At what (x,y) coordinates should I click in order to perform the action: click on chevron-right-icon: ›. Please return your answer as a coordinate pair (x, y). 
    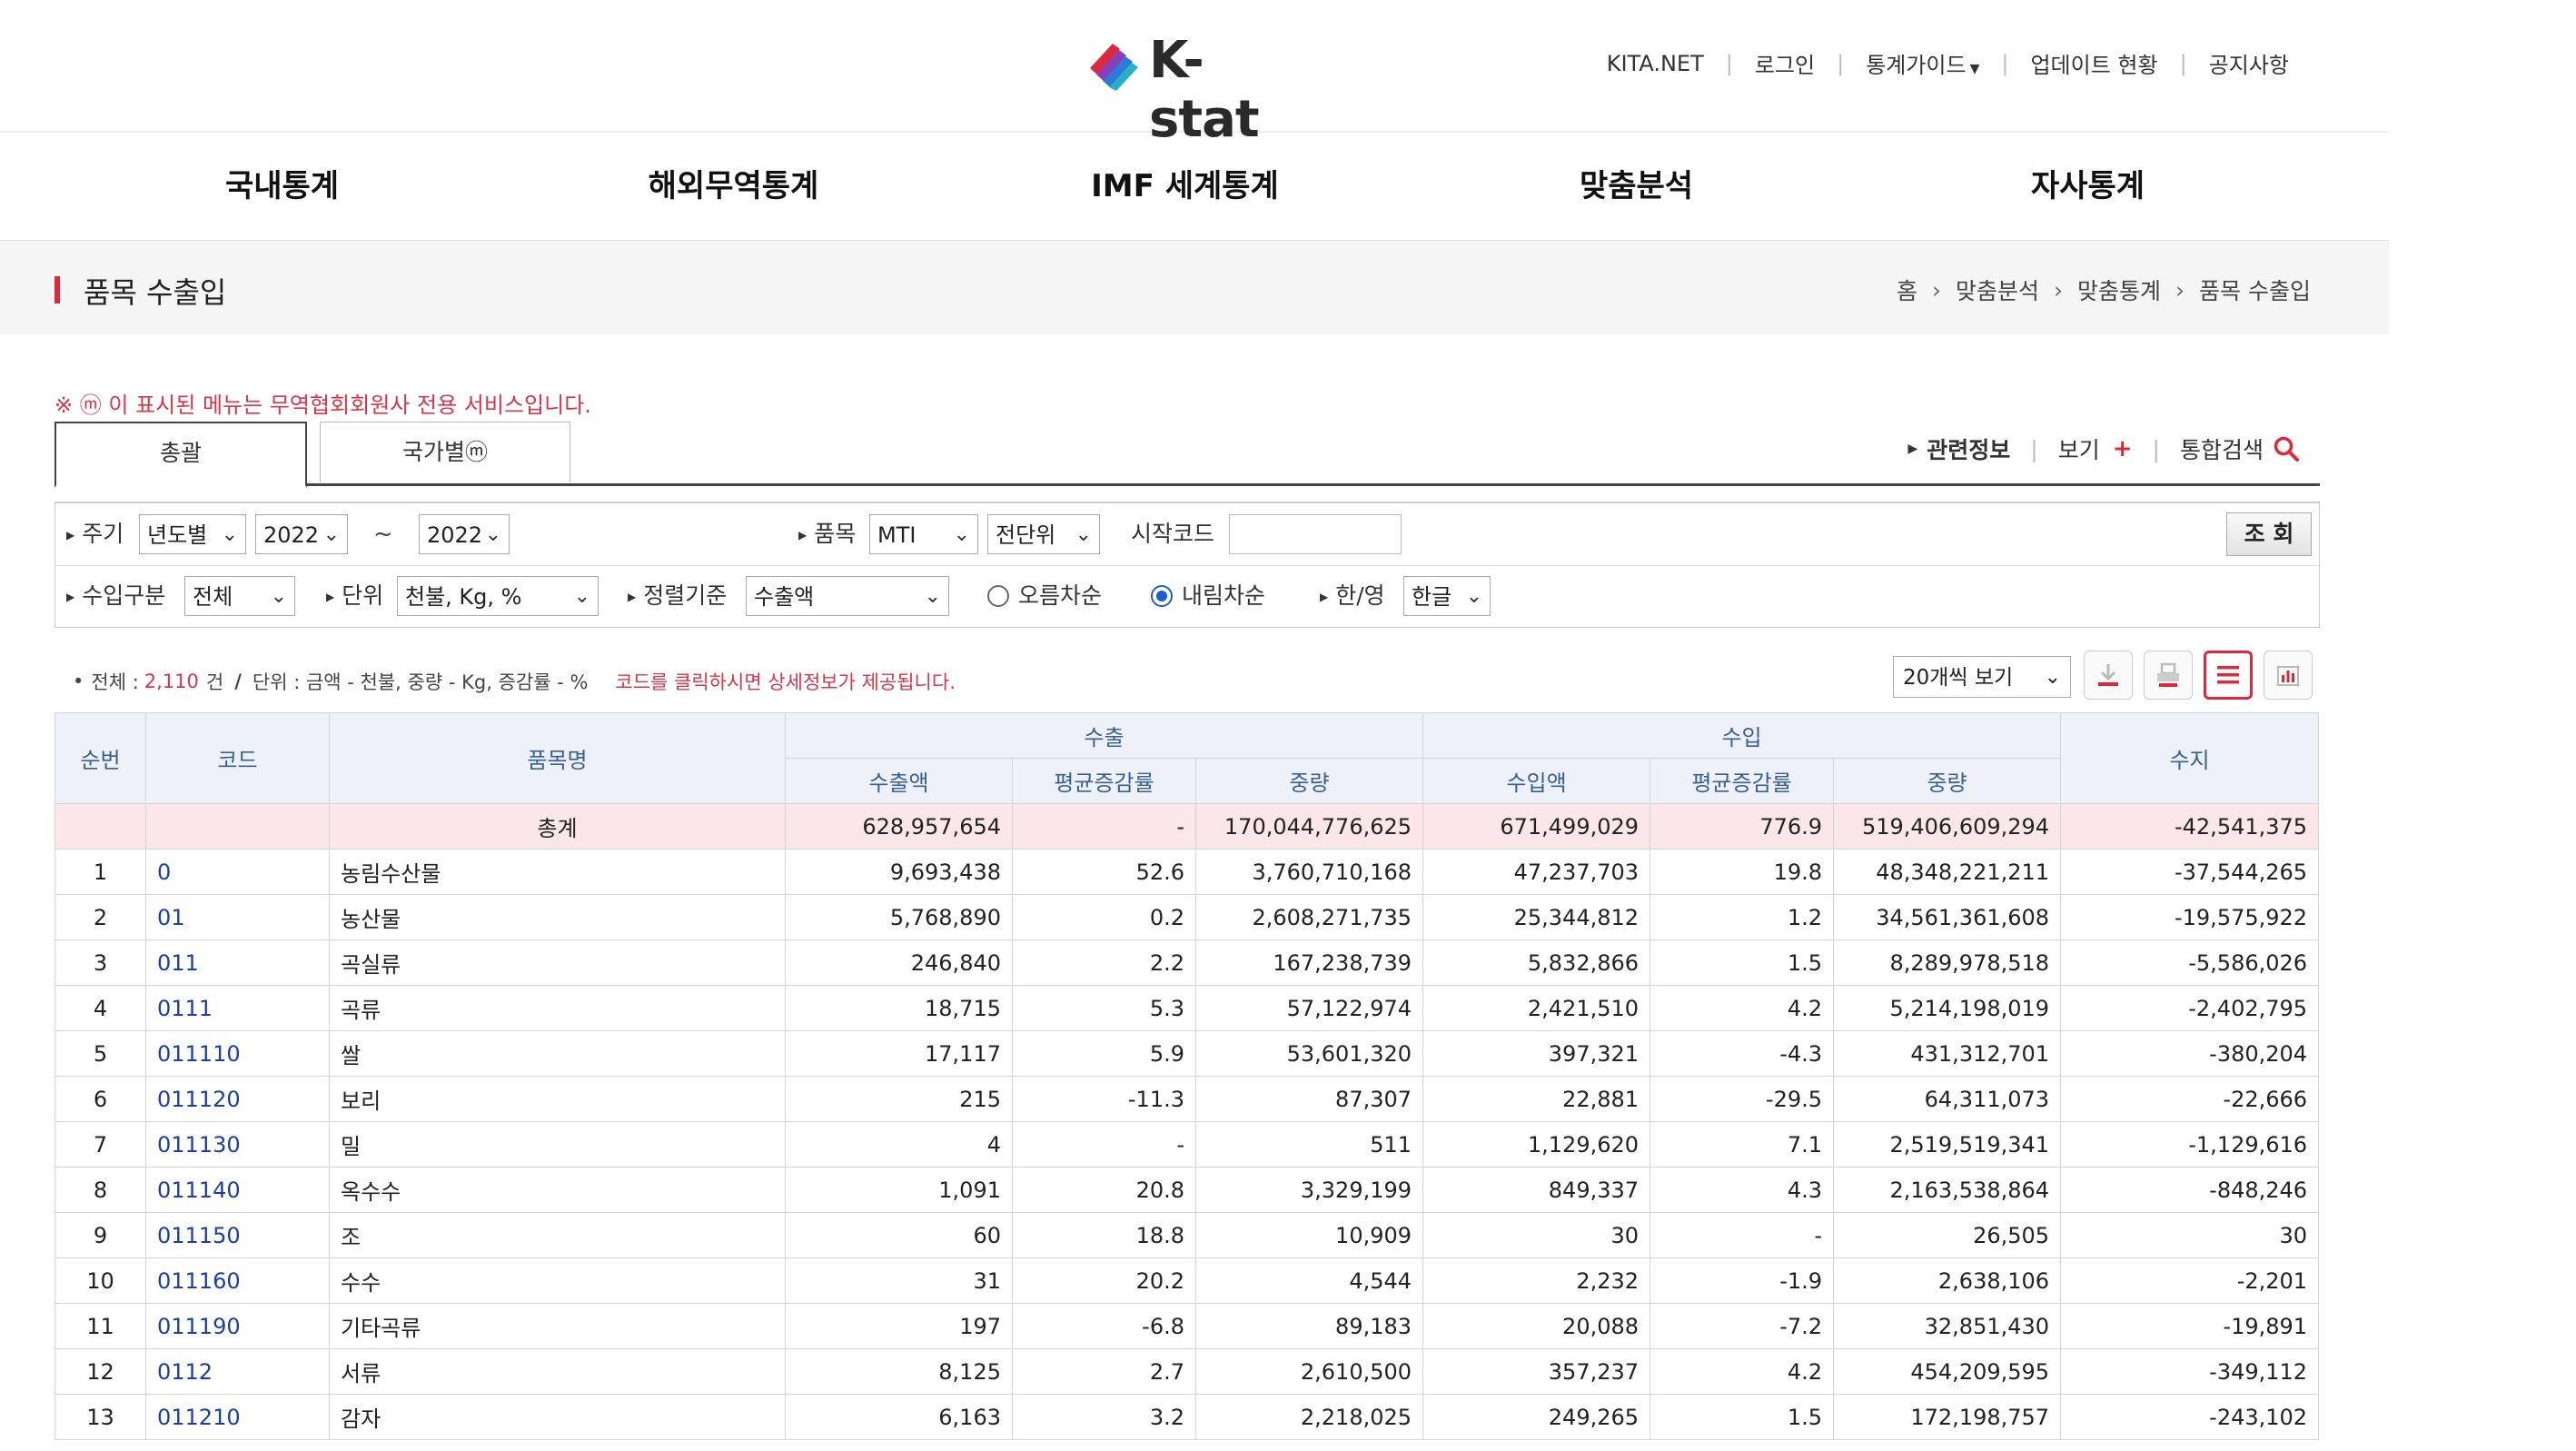
    Looking at the image, I should click on (2059, 289).